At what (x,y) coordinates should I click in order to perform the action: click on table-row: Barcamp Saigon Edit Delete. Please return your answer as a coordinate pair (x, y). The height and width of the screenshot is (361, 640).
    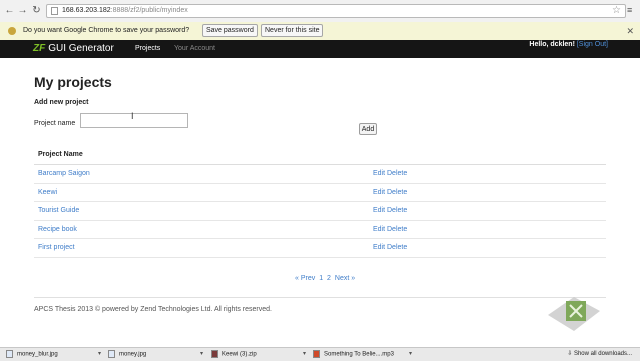
    Looking at the image, I should click on (320, 174).